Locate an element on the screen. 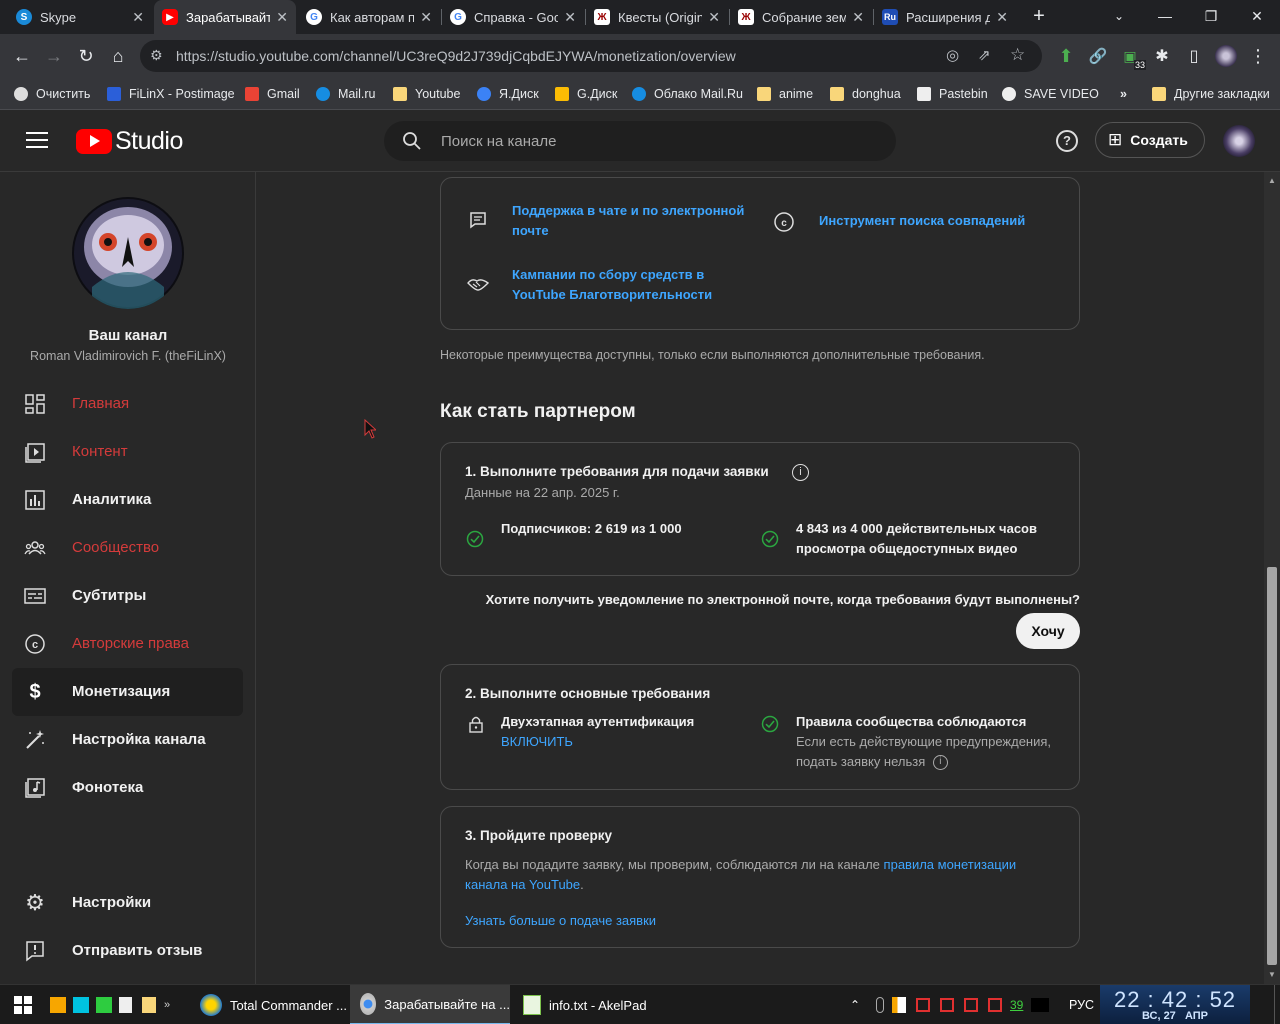 This screenshot has width=1280, height=1024. reload-icon: ↻ is located at coordinates (86, 56).